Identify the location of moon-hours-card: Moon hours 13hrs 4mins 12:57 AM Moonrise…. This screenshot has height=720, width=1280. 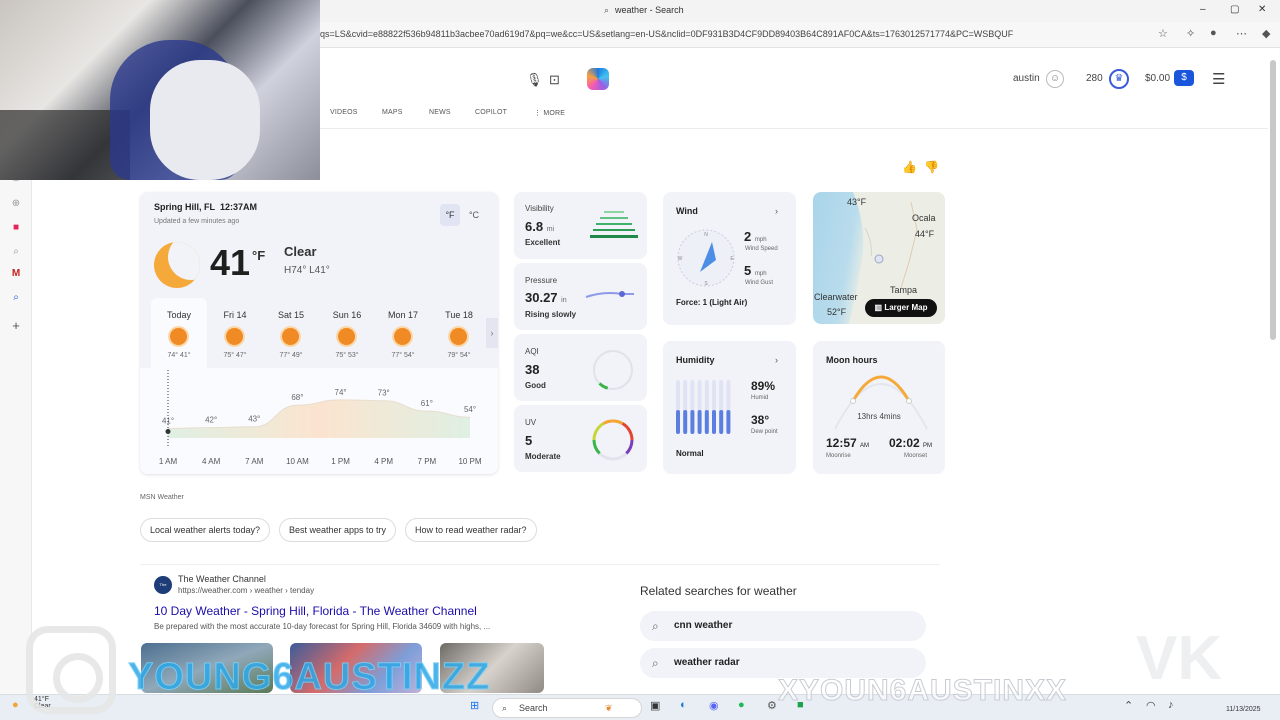
(879, 407).